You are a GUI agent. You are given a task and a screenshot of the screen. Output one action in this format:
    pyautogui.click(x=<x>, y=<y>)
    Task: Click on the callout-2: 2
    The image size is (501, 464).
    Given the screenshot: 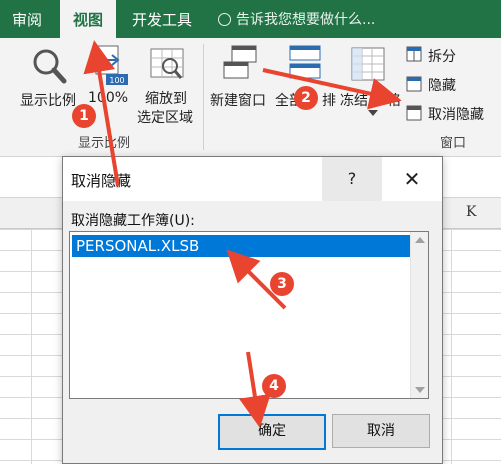 What is the action you would take?
    pyautogui.click(x=306, y=98)
    